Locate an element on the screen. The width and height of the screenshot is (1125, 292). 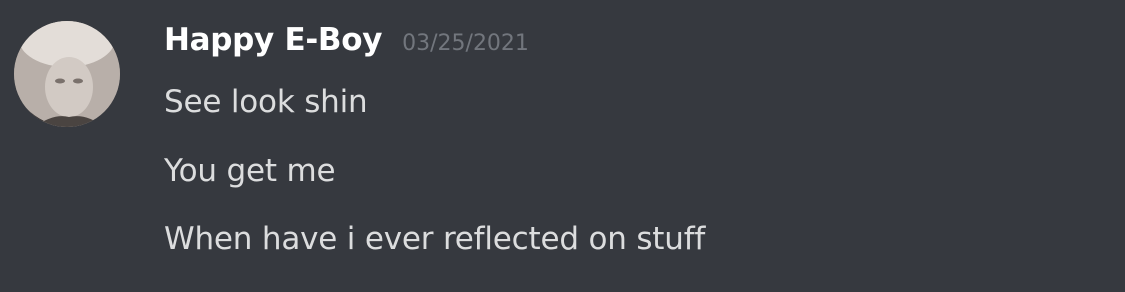
username: Happy E-Boy is located at coordinates (273, 40).